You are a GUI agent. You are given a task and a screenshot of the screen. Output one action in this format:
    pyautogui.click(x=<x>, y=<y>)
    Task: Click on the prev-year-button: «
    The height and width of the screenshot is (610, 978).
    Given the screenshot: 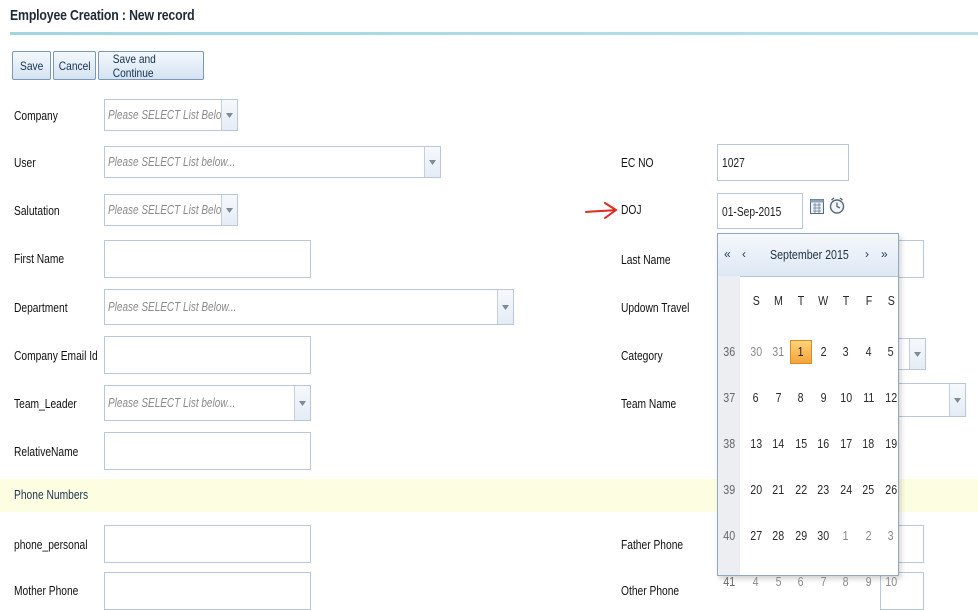 What is the action you would take?
    pyautogui.click(x=727, y=254)
    